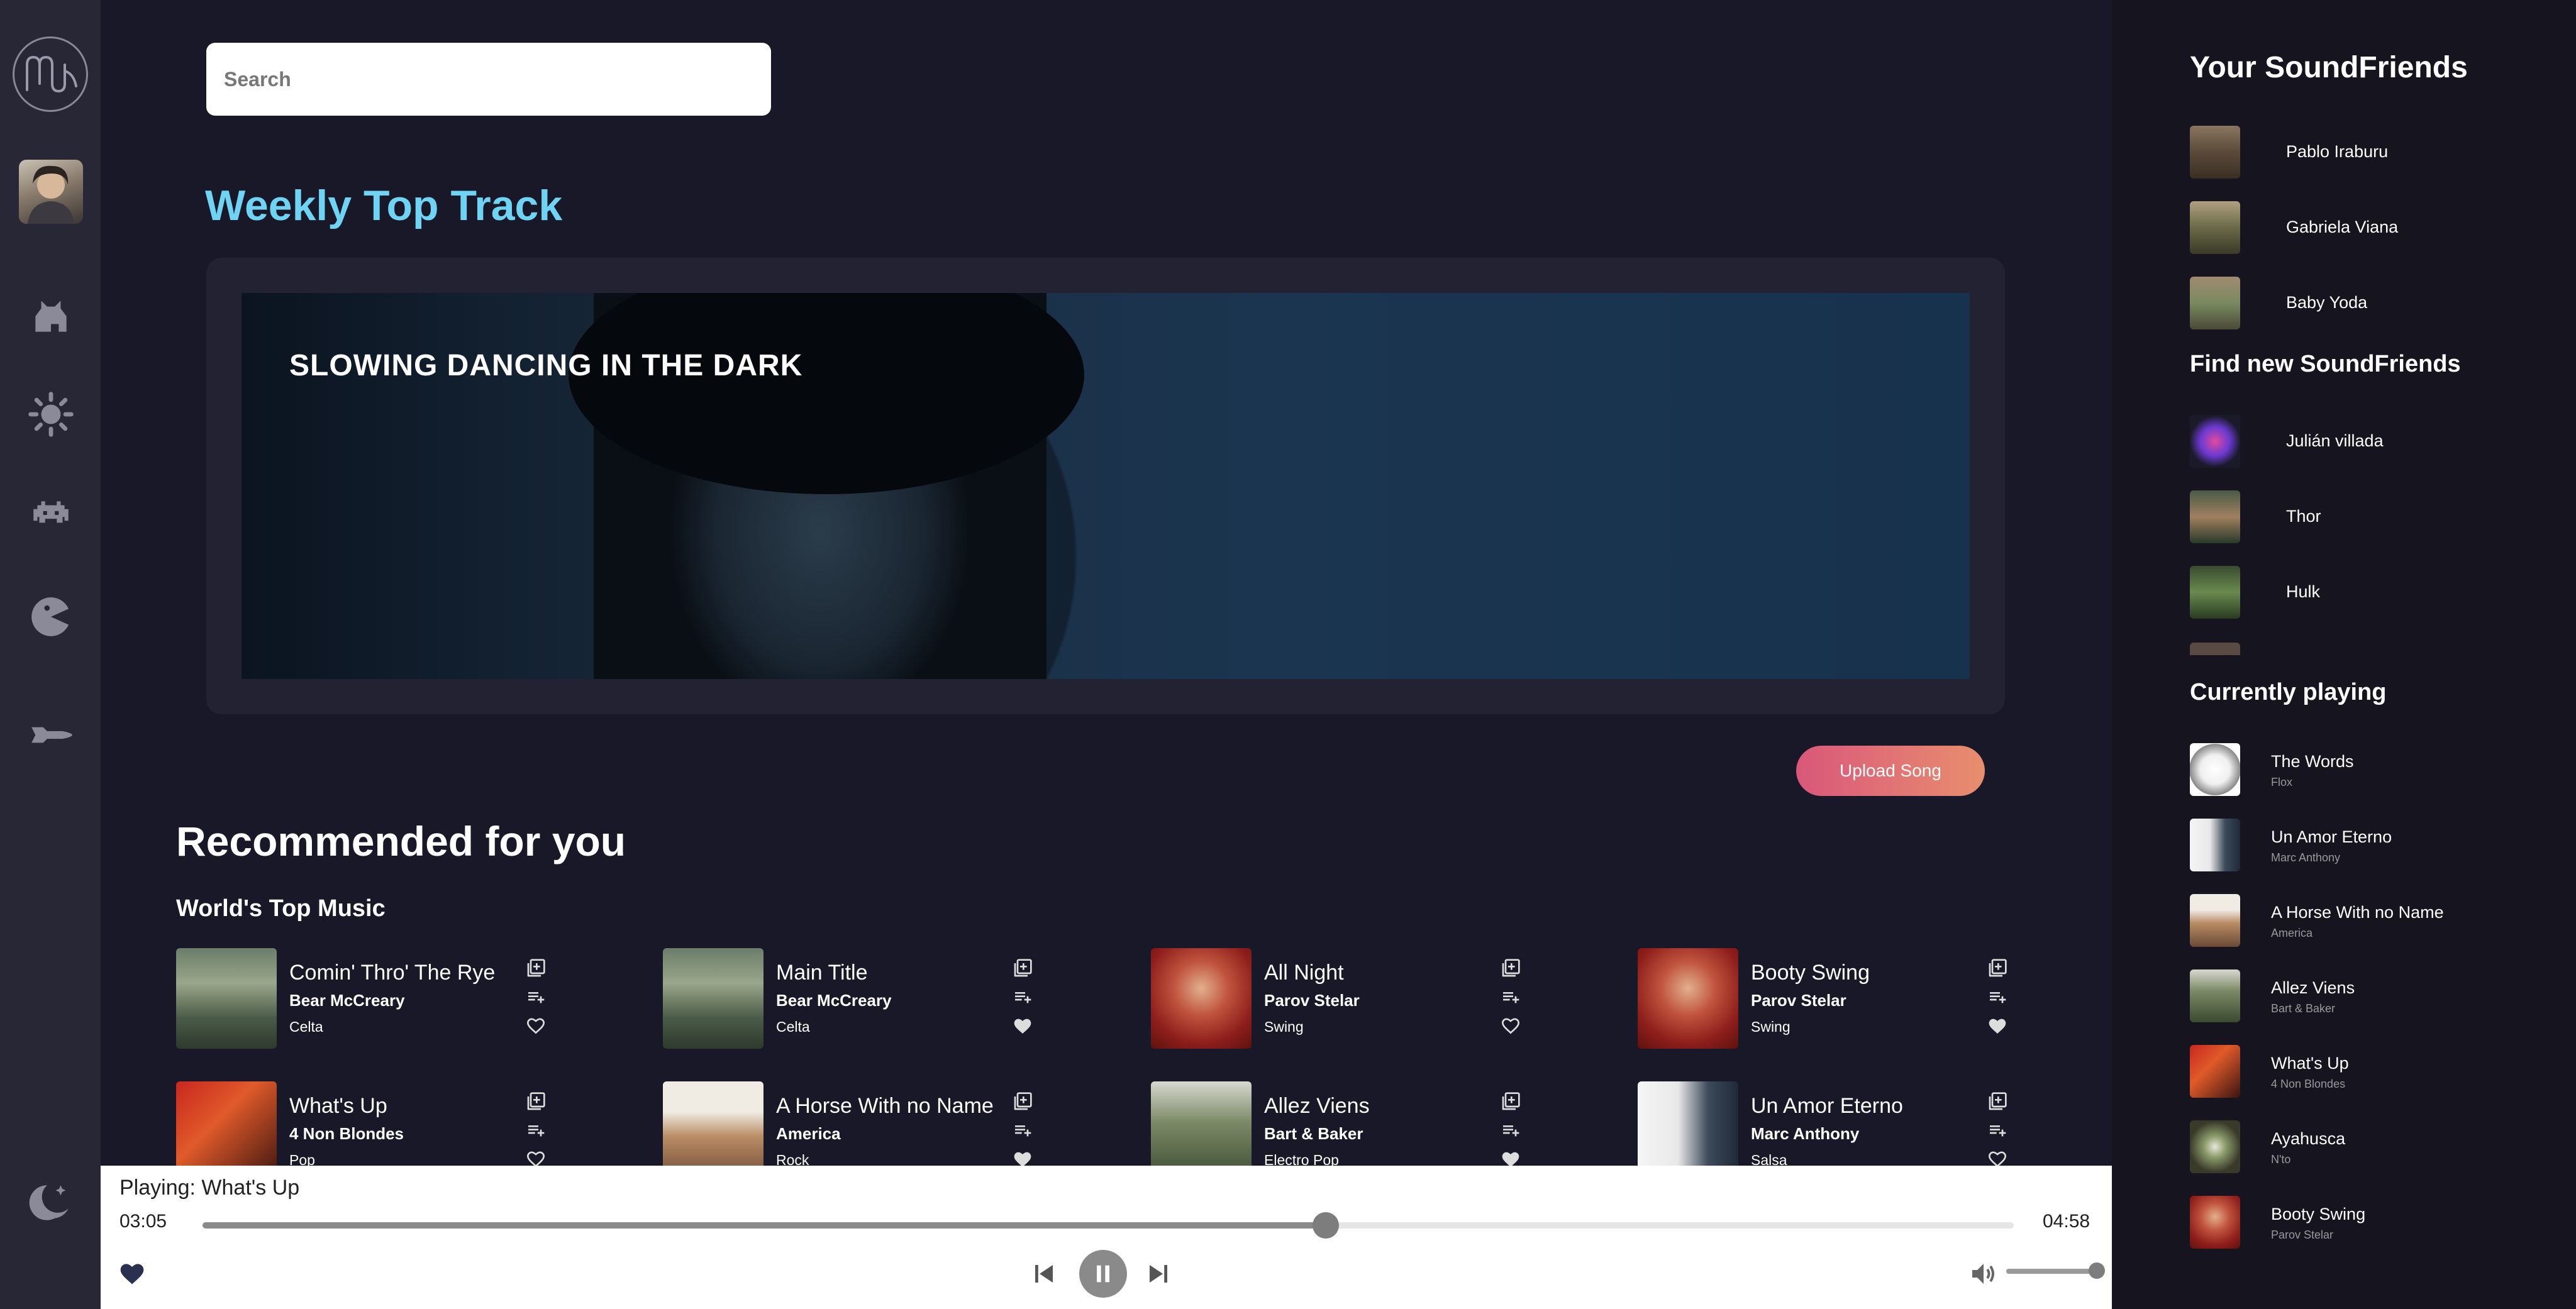  Describe the element at coordinates (2366, 441) in the screenshot. I see `suggested-friend-item: Julián villada` at that location.